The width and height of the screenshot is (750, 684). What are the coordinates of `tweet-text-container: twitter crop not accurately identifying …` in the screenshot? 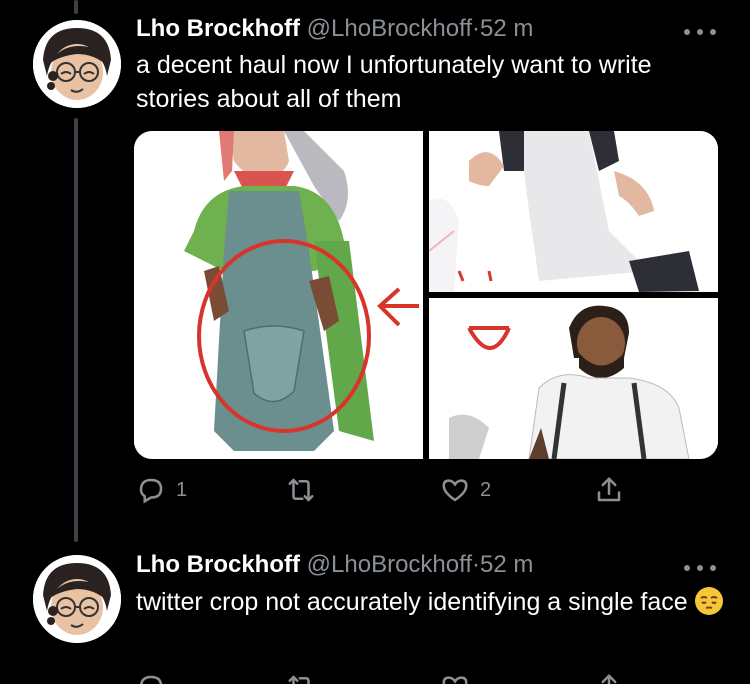 It's located at (431, 602).